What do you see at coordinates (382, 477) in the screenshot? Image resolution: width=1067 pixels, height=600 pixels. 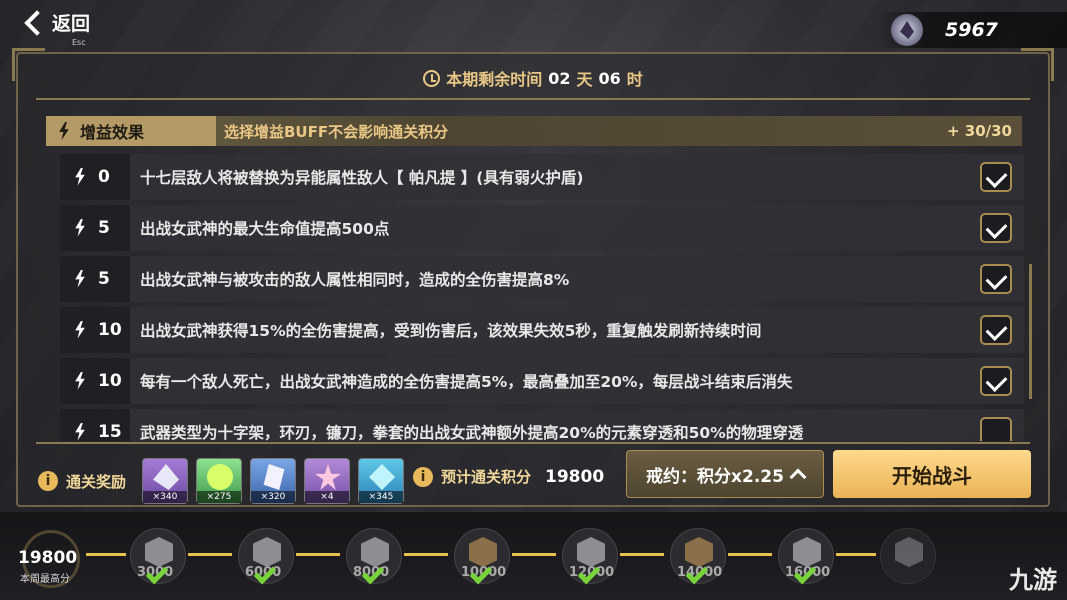 I see `blue-crystal-icon` at bounding box center [382, 477].